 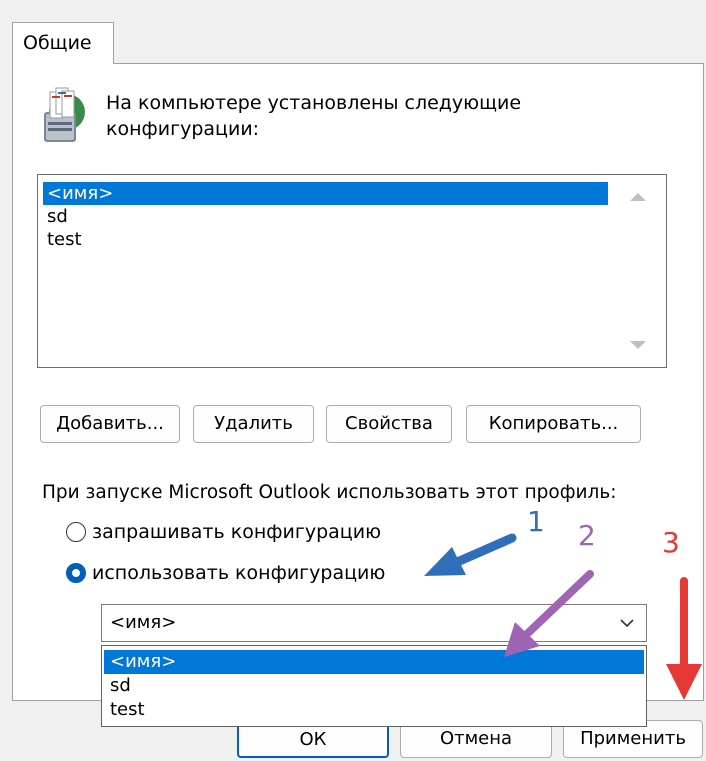 What do you see at coordinates (325, 193) in the screenshot?
I see `list-item: <имя>` at bounding box center [325, 193].